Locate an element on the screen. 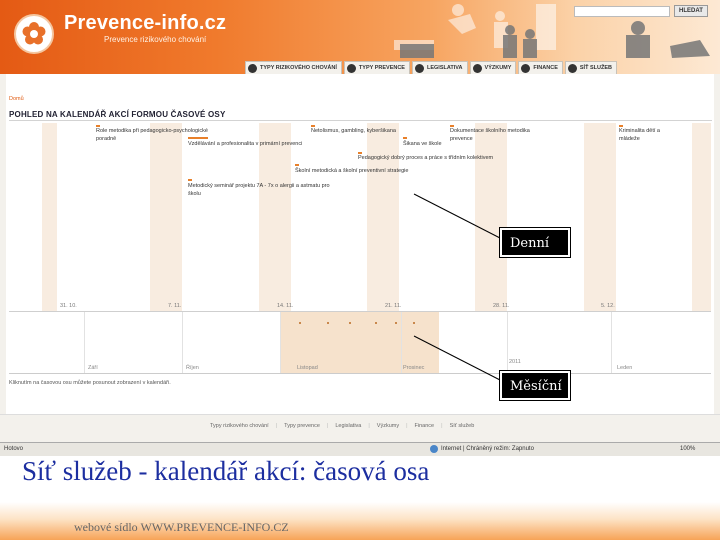 The image size is (720, 540). tab-vyzkumy: VÝZKUMY is located at coordinates (493, 67).